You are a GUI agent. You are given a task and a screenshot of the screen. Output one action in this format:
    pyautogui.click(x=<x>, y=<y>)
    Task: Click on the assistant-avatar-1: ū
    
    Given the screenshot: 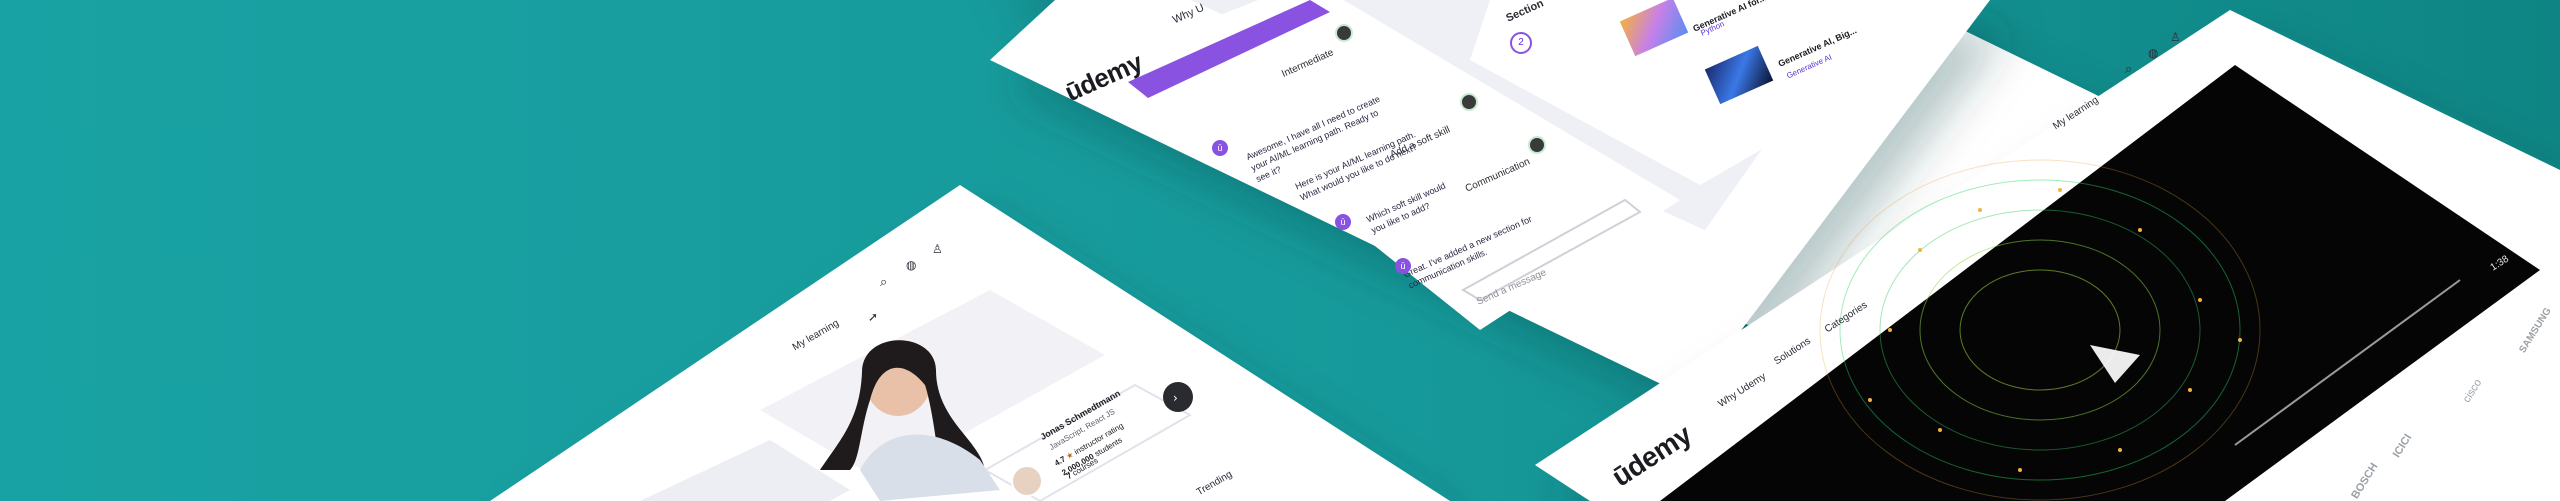 What is the action you would take?
    pyautogui.click(x=1220, y=148)
    